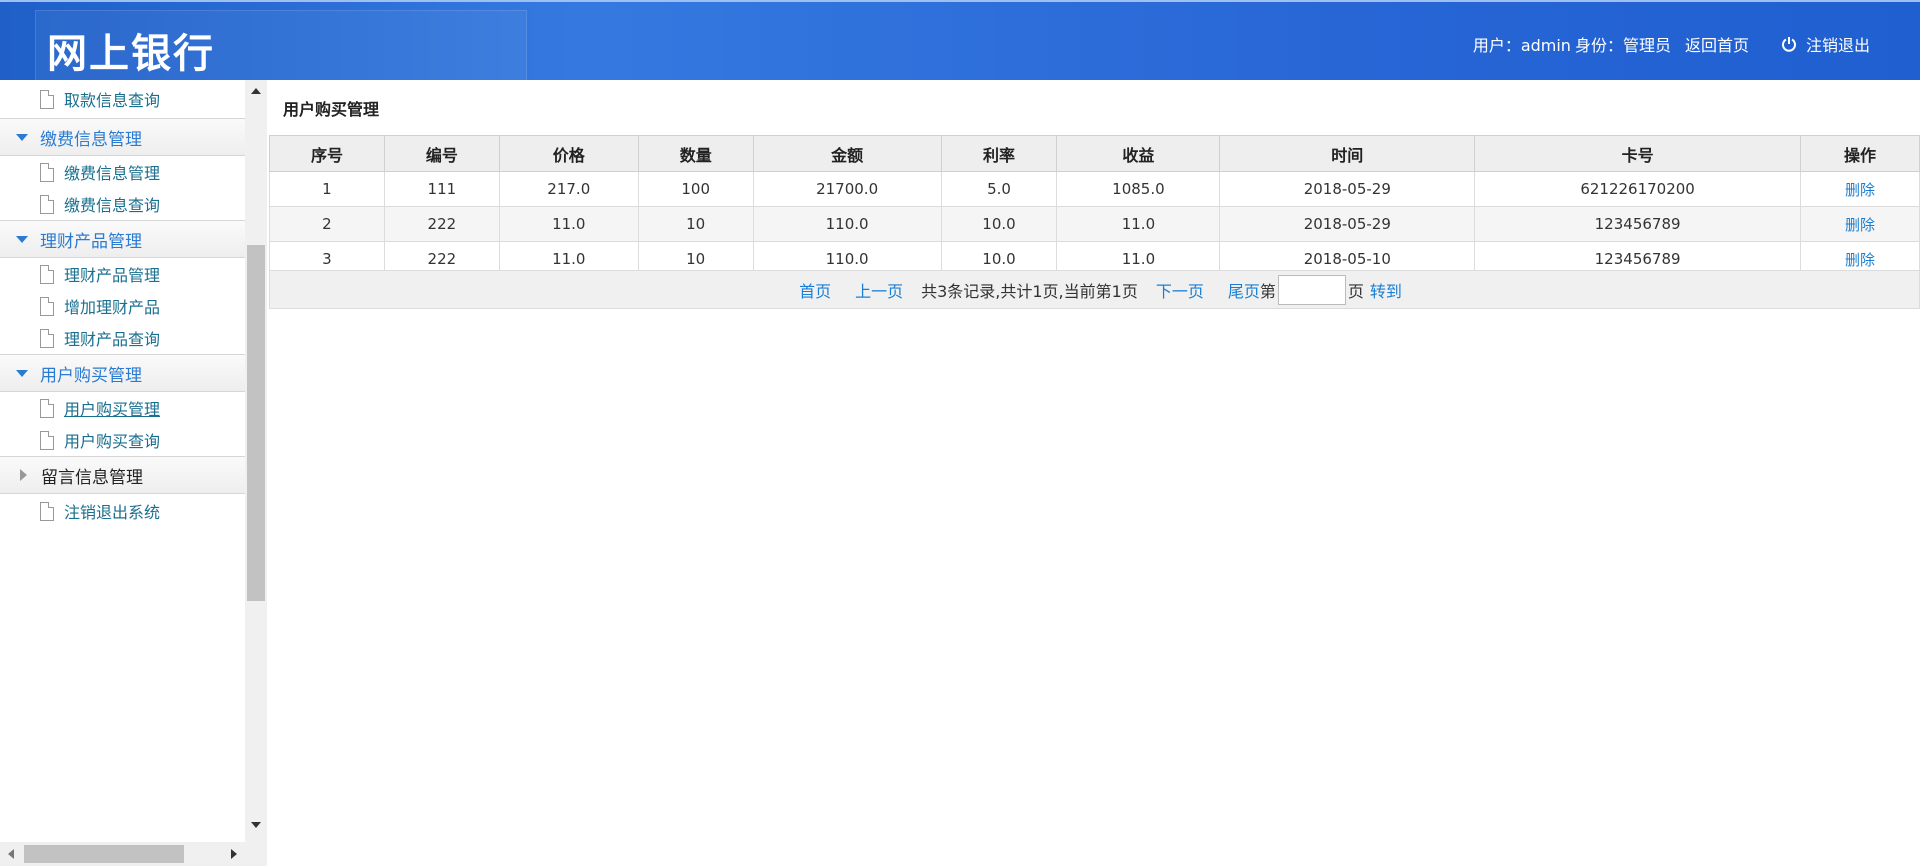  What do you see at coordinates (23, 475) in the screenshot?
I see `collapse-arrow-icon` at bounding box center [23, 475].